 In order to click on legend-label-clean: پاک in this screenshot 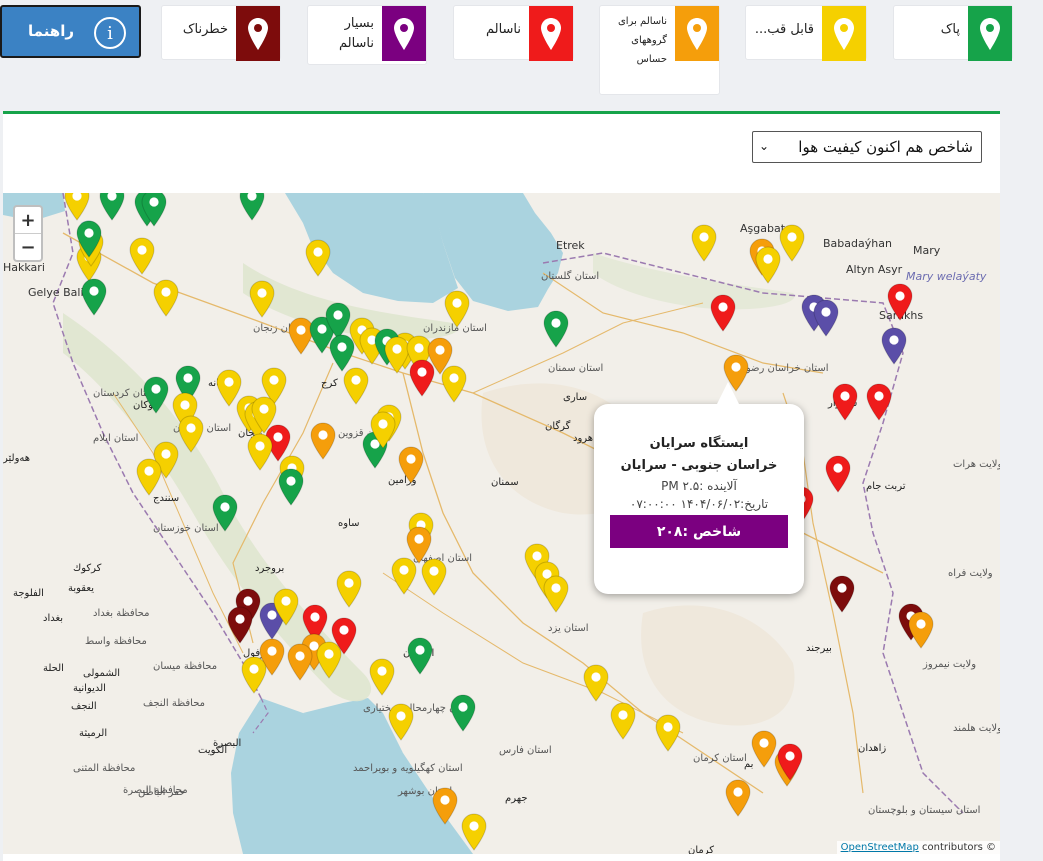, I will do `click(950, 29)`.